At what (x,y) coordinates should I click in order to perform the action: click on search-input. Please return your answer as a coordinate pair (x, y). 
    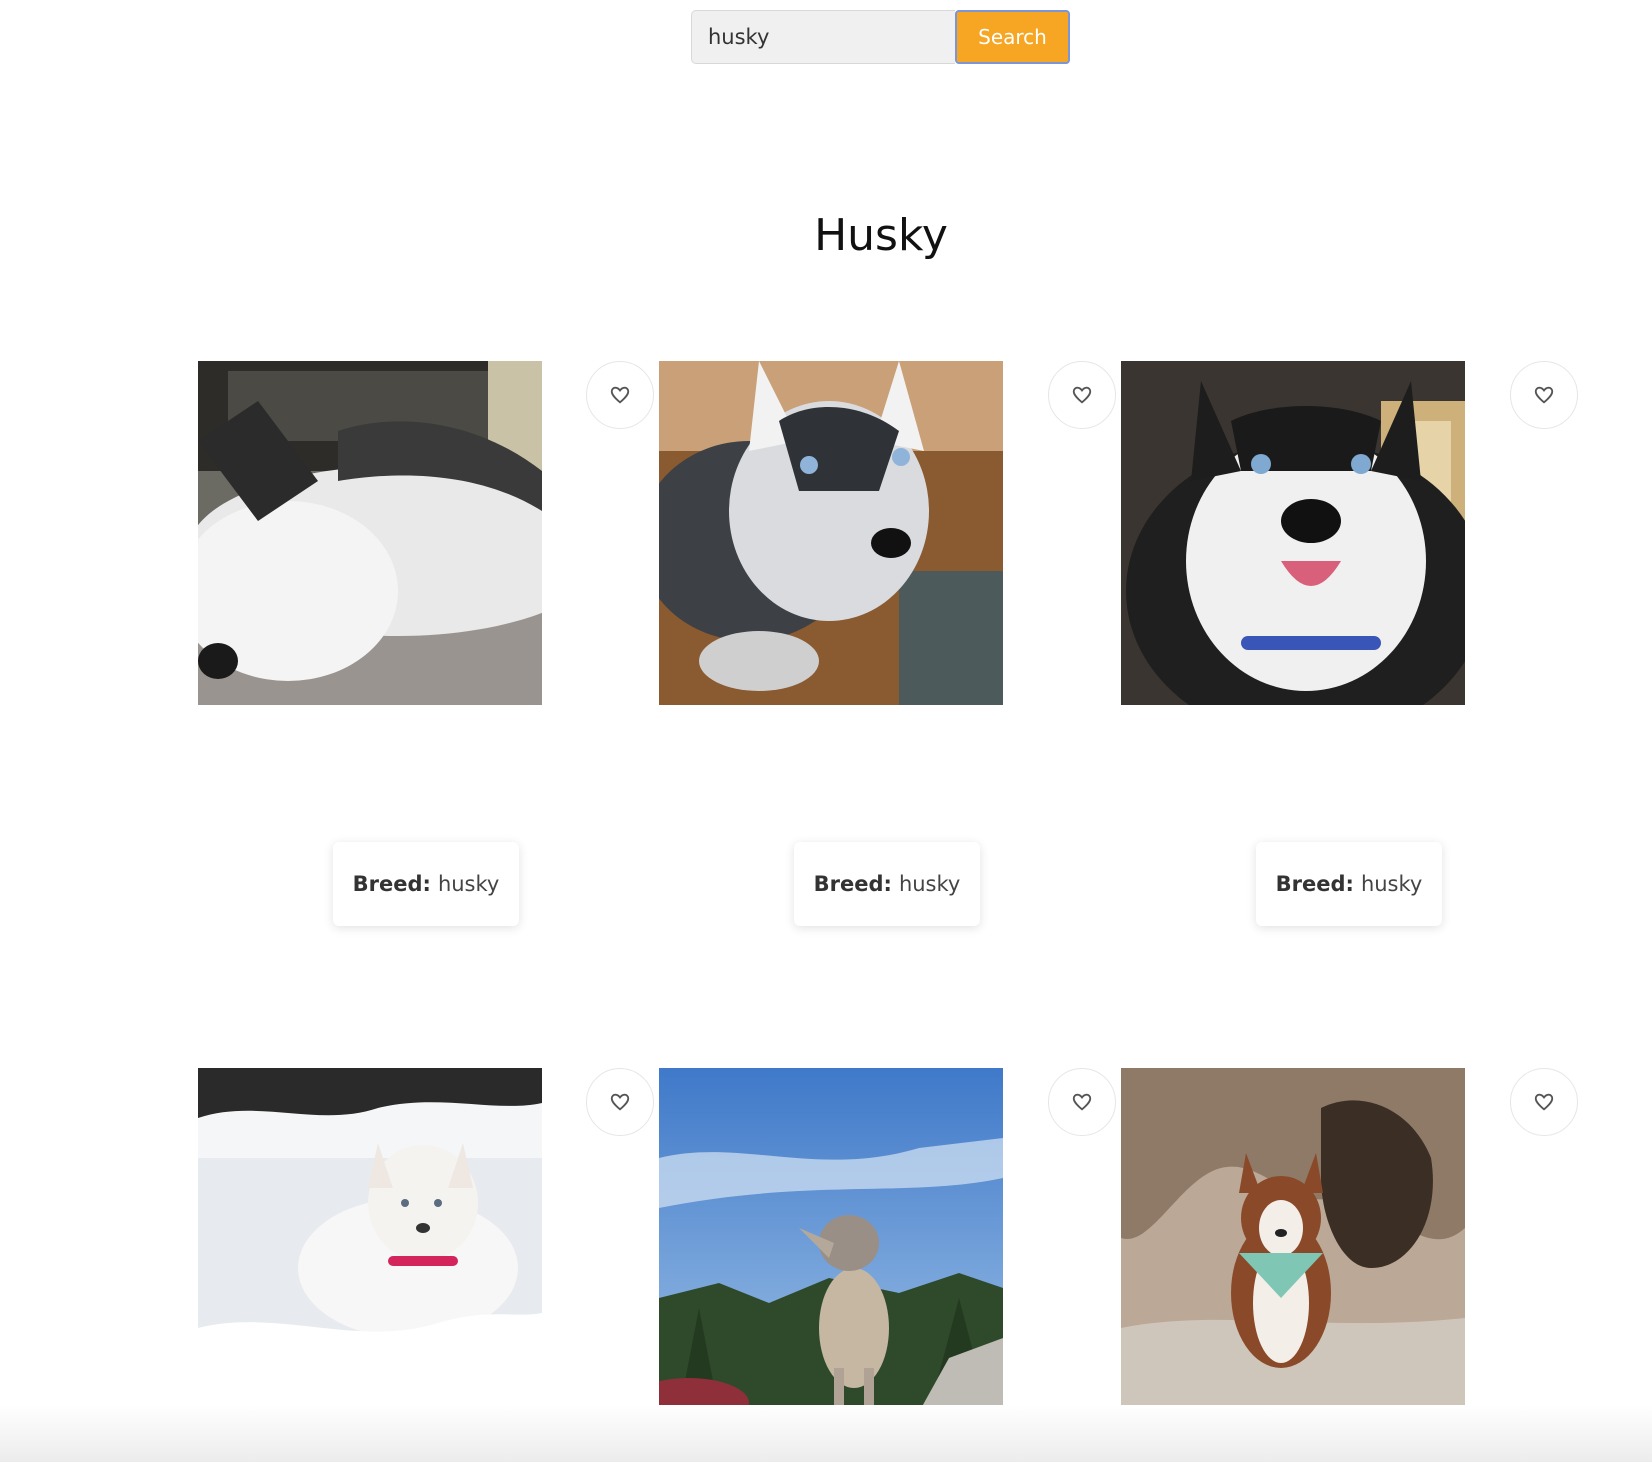
    Looking at the image, I should click on (823, 37).